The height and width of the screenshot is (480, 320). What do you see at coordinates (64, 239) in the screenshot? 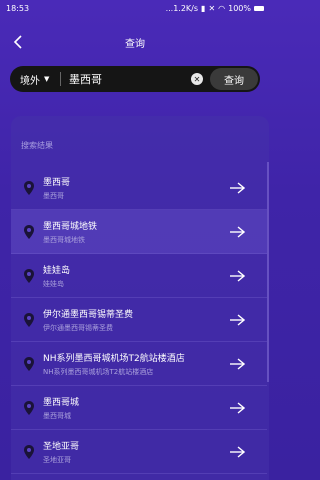
I see `result-subtitle: 墨西哥城地铁` at bounding box center [64, 239].